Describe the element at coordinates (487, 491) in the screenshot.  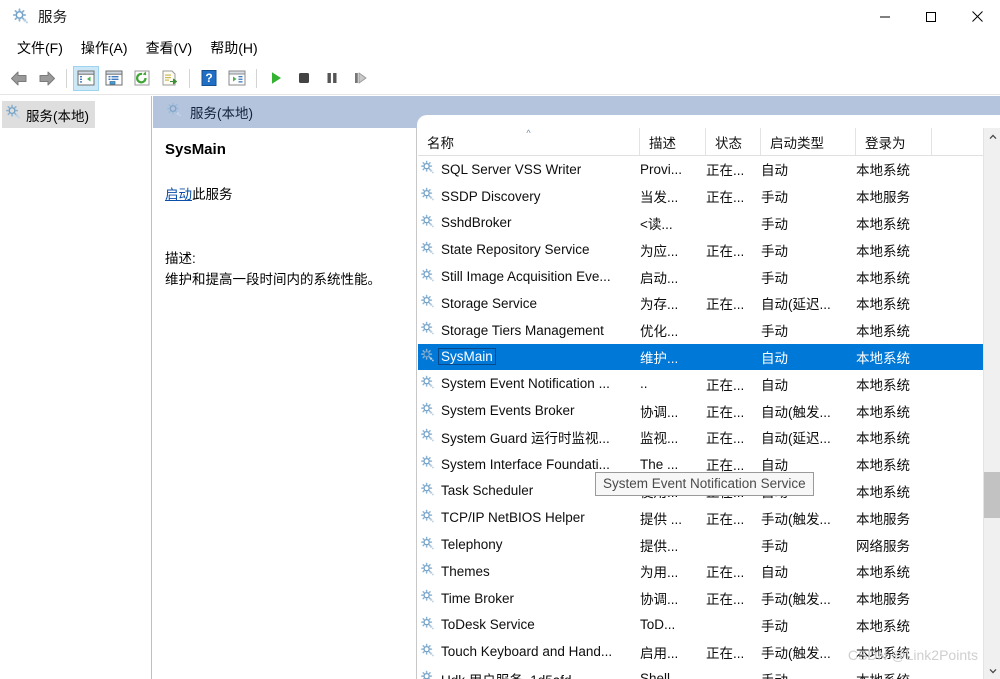
I see `service-name-text: Task Scheduler` at that location.